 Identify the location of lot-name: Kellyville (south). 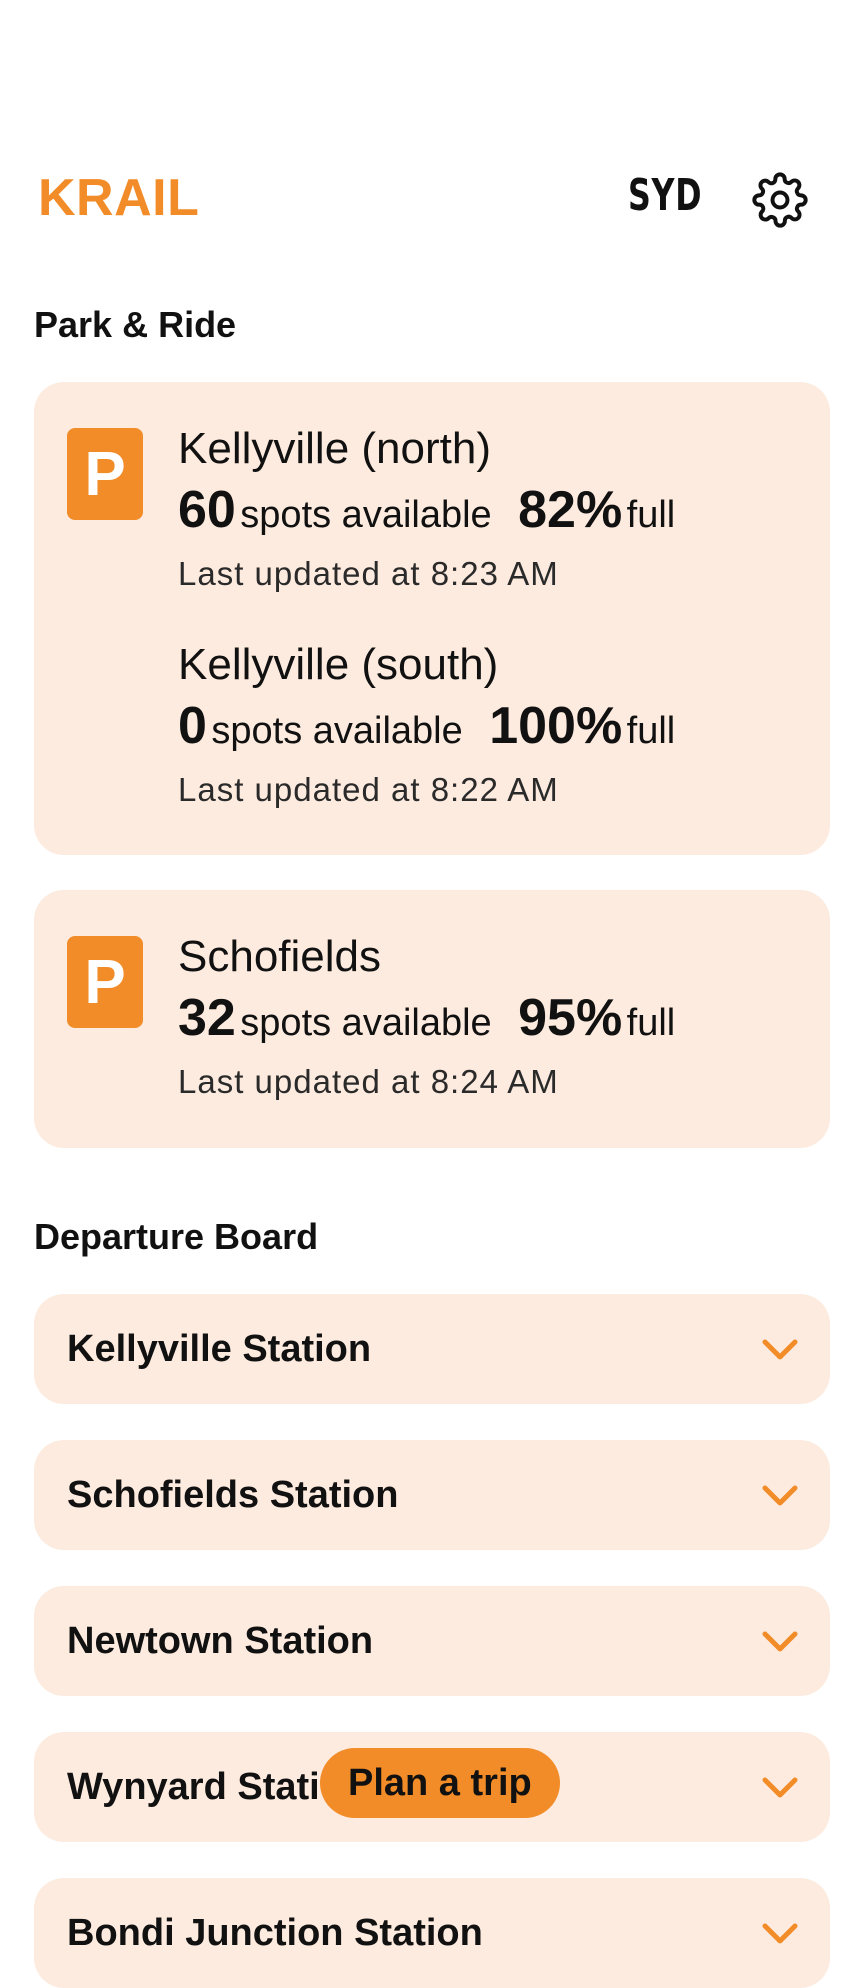
(338, 664).